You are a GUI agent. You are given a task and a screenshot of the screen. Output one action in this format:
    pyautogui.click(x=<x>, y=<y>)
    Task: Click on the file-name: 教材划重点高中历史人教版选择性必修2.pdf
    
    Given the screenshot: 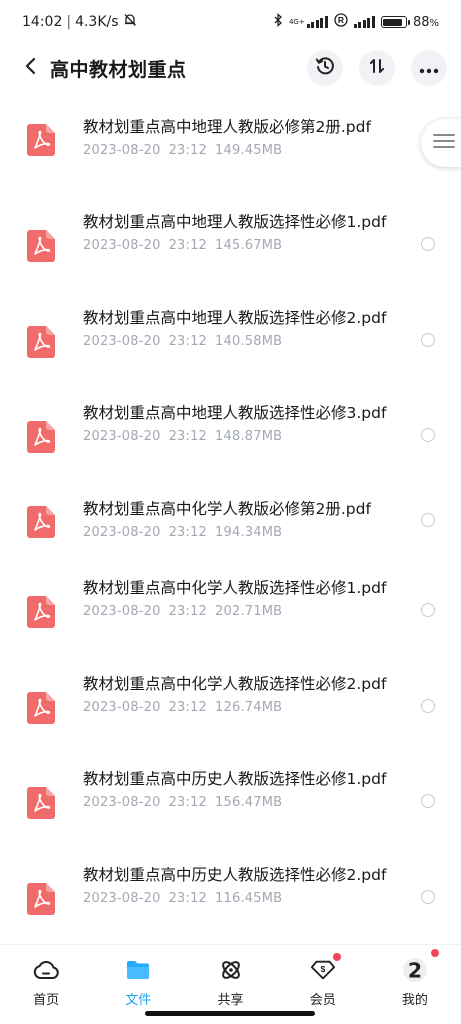 What is the action you would take?
    pyautogui.click(x=235, y=875)
    